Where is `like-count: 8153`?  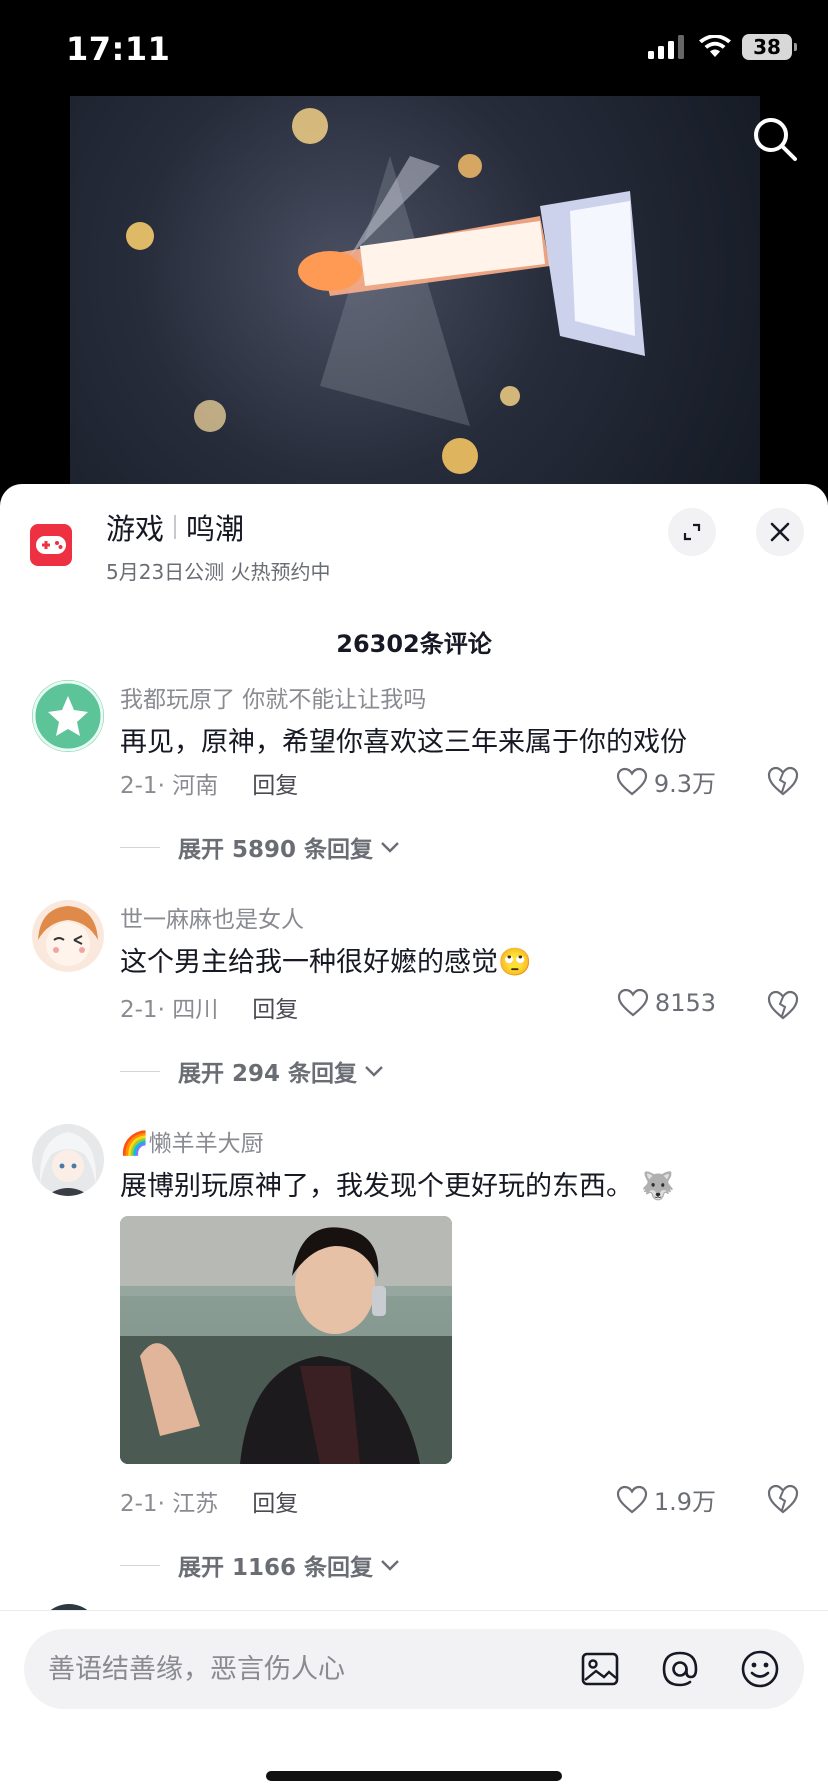
like-count: 8153 is located at coordinates (685, 1003).